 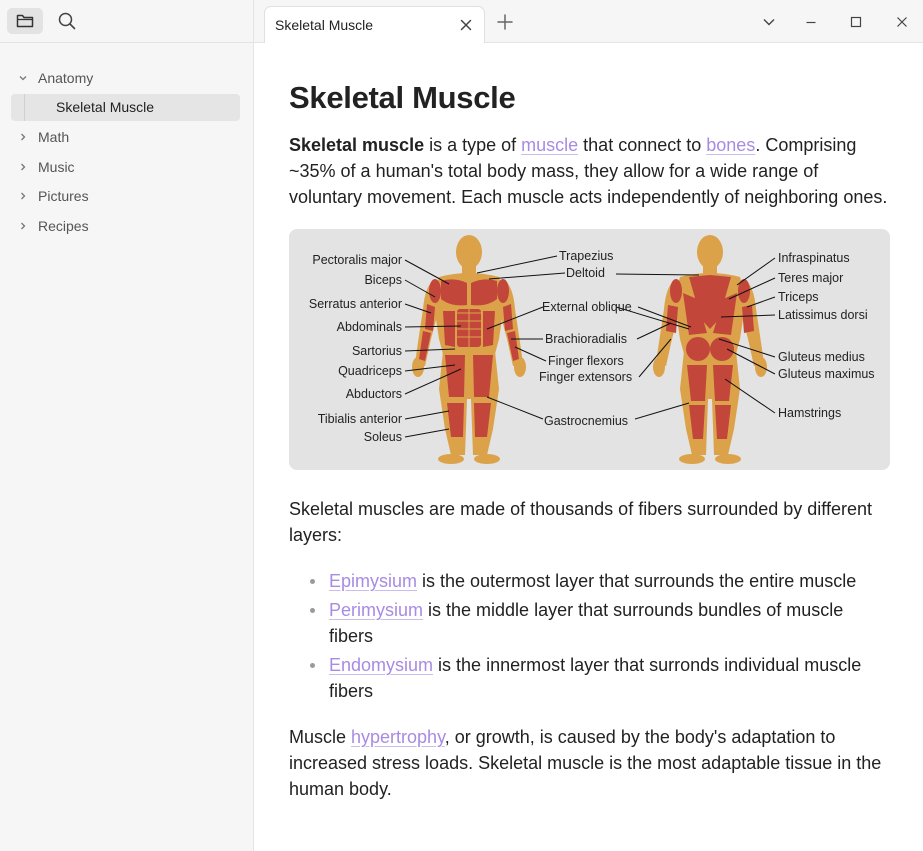 I want to click on tree-file-label: Skeletal Muscle, so click(x=105, y=107).